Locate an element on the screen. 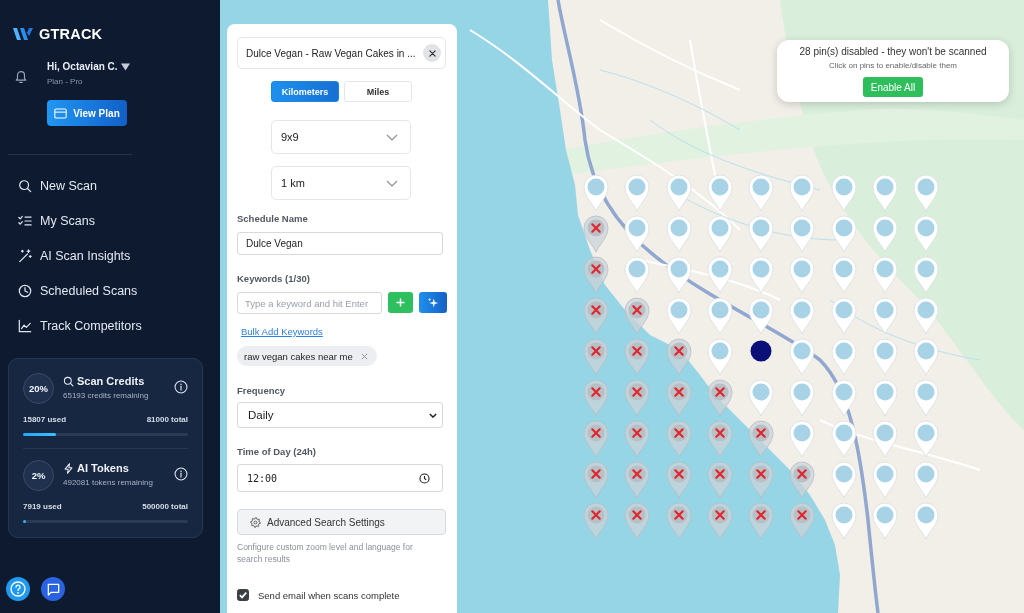 This screenshot has height=613, width=1024. user-greeting: Hi, Octavian C. is located at coordinates (82, 66).